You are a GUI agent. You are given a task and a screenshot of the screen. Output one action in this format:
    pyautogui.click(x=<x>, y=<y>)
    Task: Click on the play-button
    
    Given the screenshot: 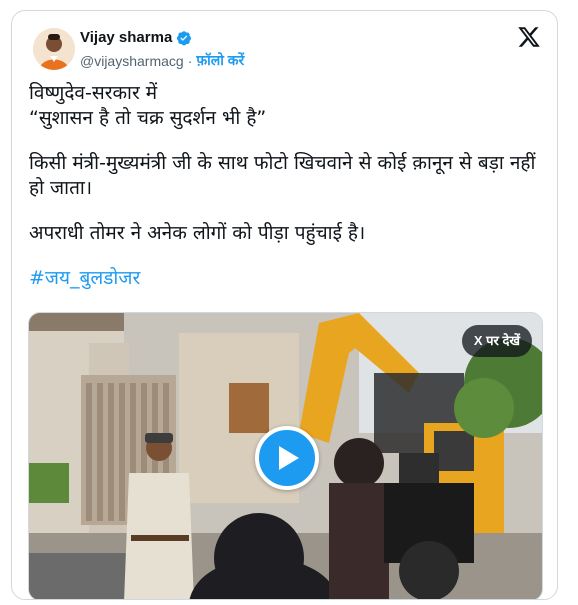 What is the action you would take?
    pyautogui.click(x=287, y=458)
    